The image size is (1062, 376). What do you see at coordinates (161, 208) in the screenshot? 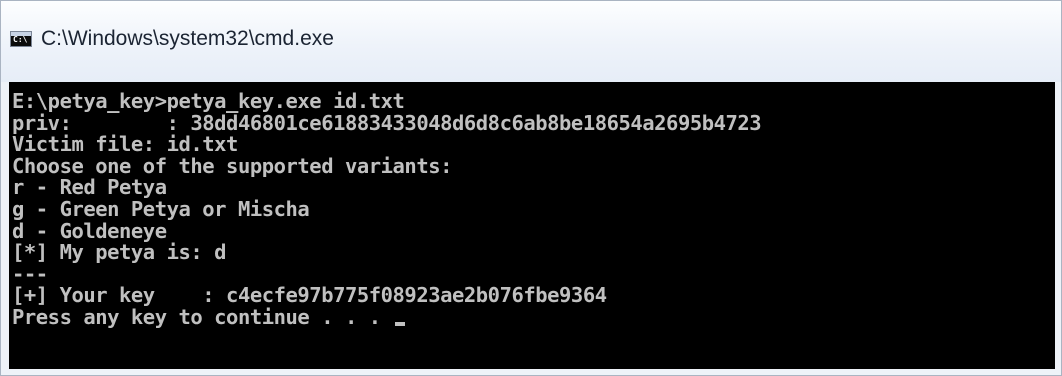
I see `console-line: g - Green Petya or Mischa` at bounding box center [161, 208].